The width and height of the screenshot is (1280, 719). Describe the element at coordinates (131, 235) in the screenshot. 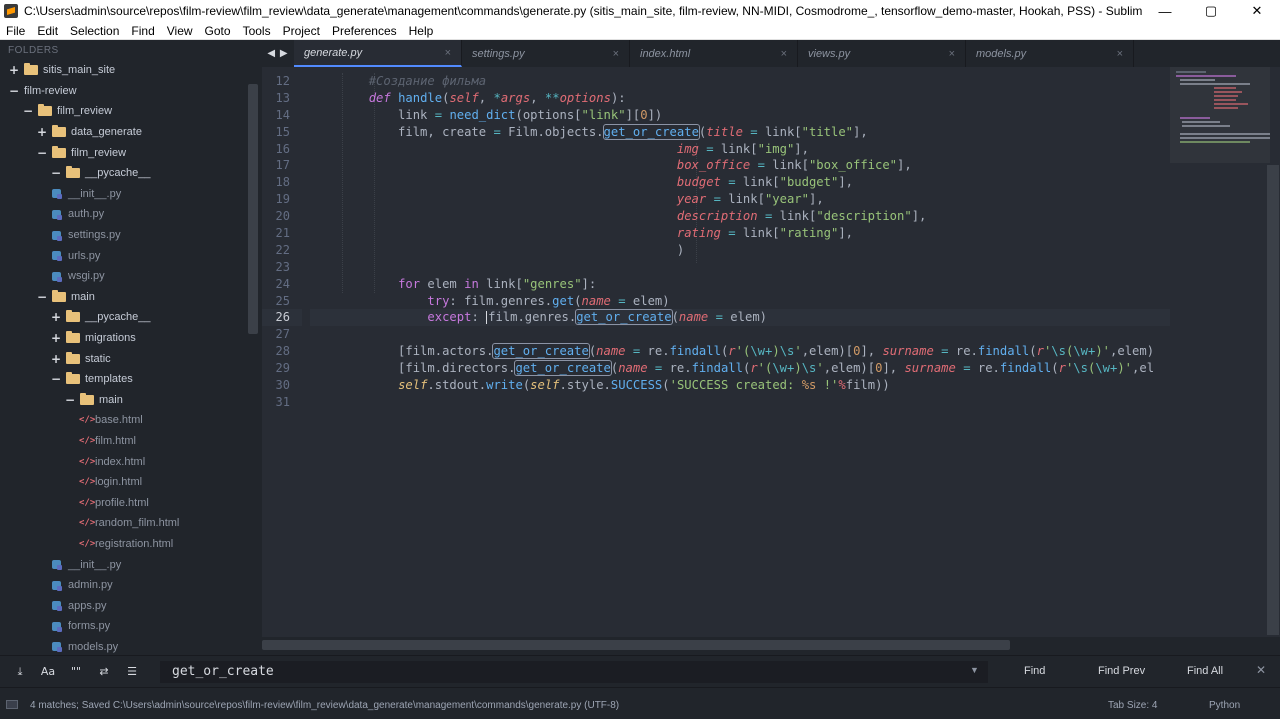

I see `sidebar-file: settings.py` at that location.